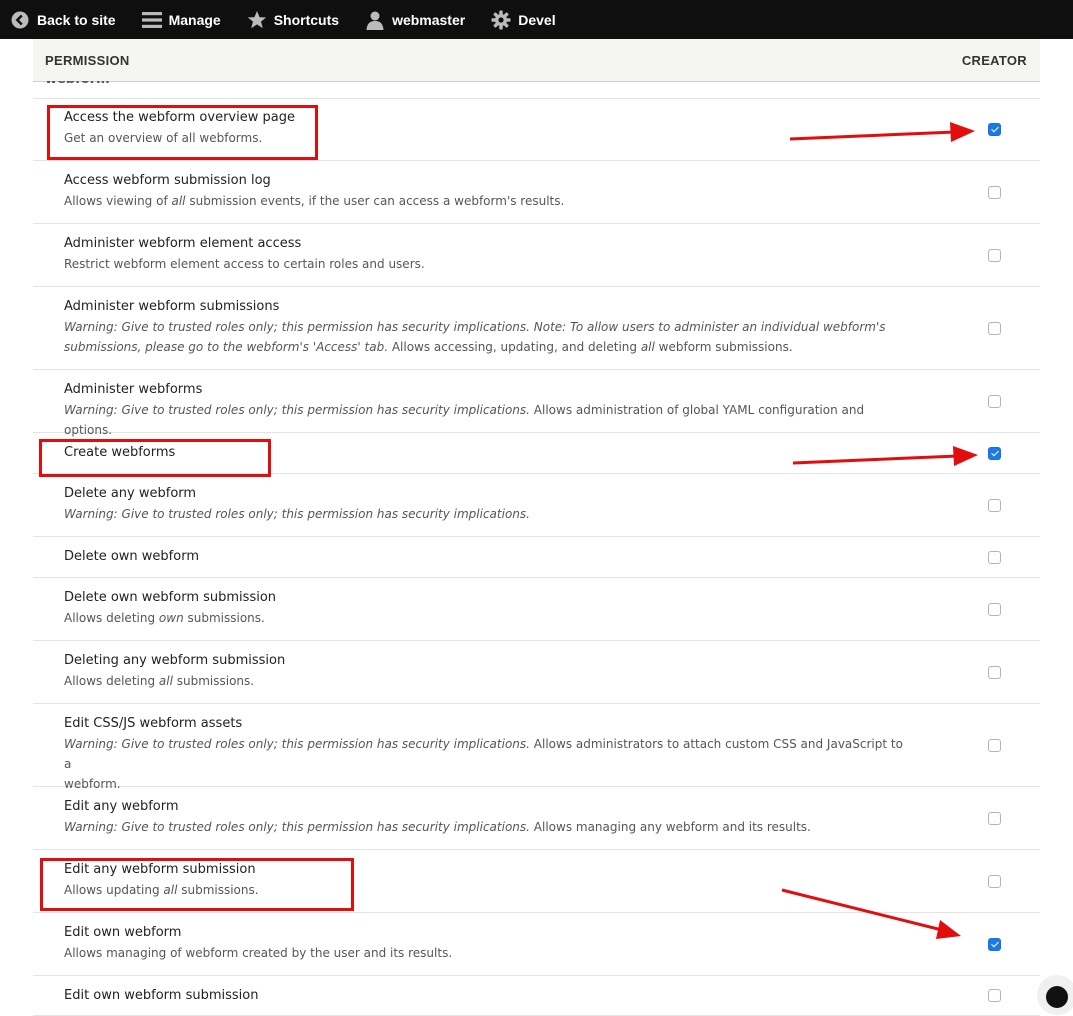 The width and height of the screenshot is (1073, 1016). I want to click on permission-title: Edit any webform, so click(121, 806).